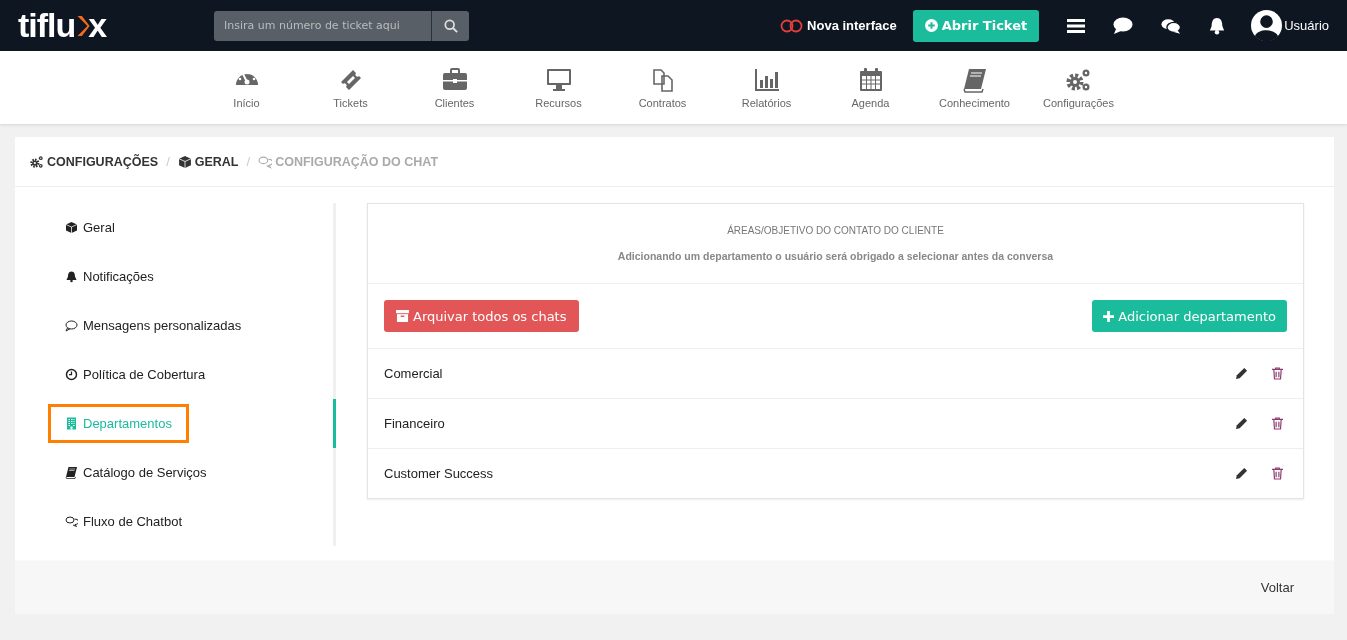 This screenshot has width=1347, height=640. Describe the element at coordinates (350, 87) in the screenshot. I see `nav-item: Tickets` at that location.